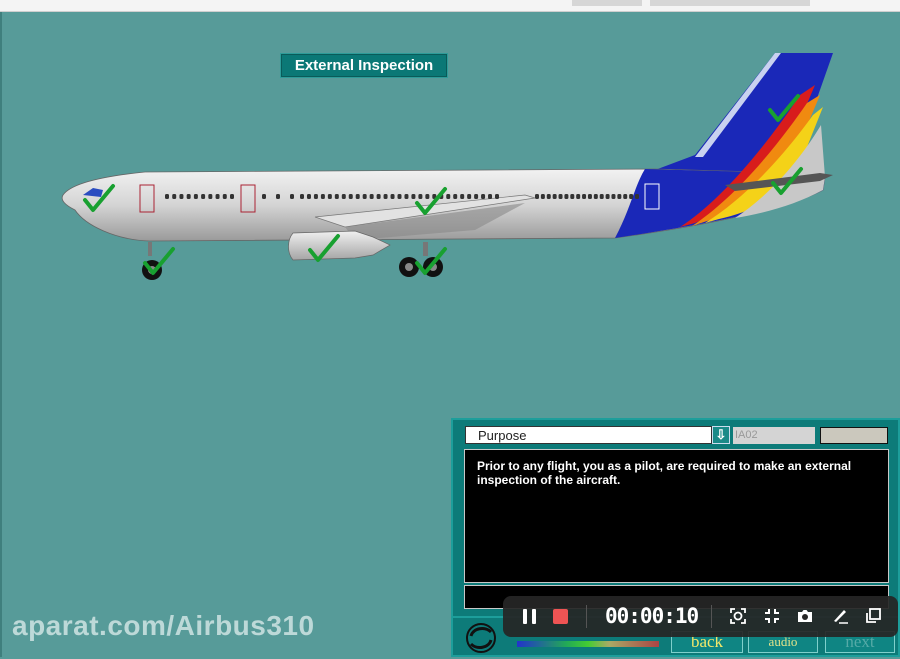 The width and height of the screenshot is (900, 659). Describe the element at coordinates (774, 435) in the screenshot. I see `lesson-code: IA02` at that location.